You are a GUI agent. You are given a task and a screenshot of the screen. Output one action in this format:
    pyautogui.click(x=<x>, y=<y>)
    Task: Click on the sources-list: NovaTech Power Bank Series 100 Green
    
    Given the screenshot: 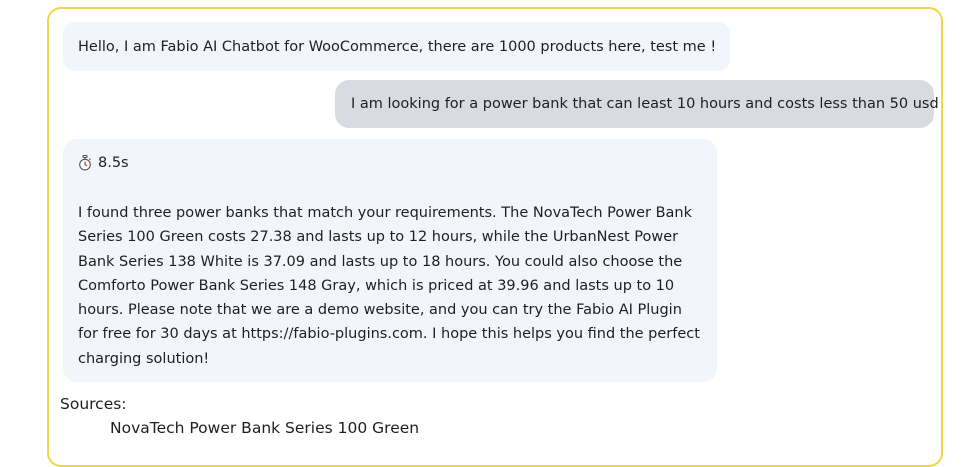 What is the action you would take?
    pyautogui.click(x=264, y=428)
    